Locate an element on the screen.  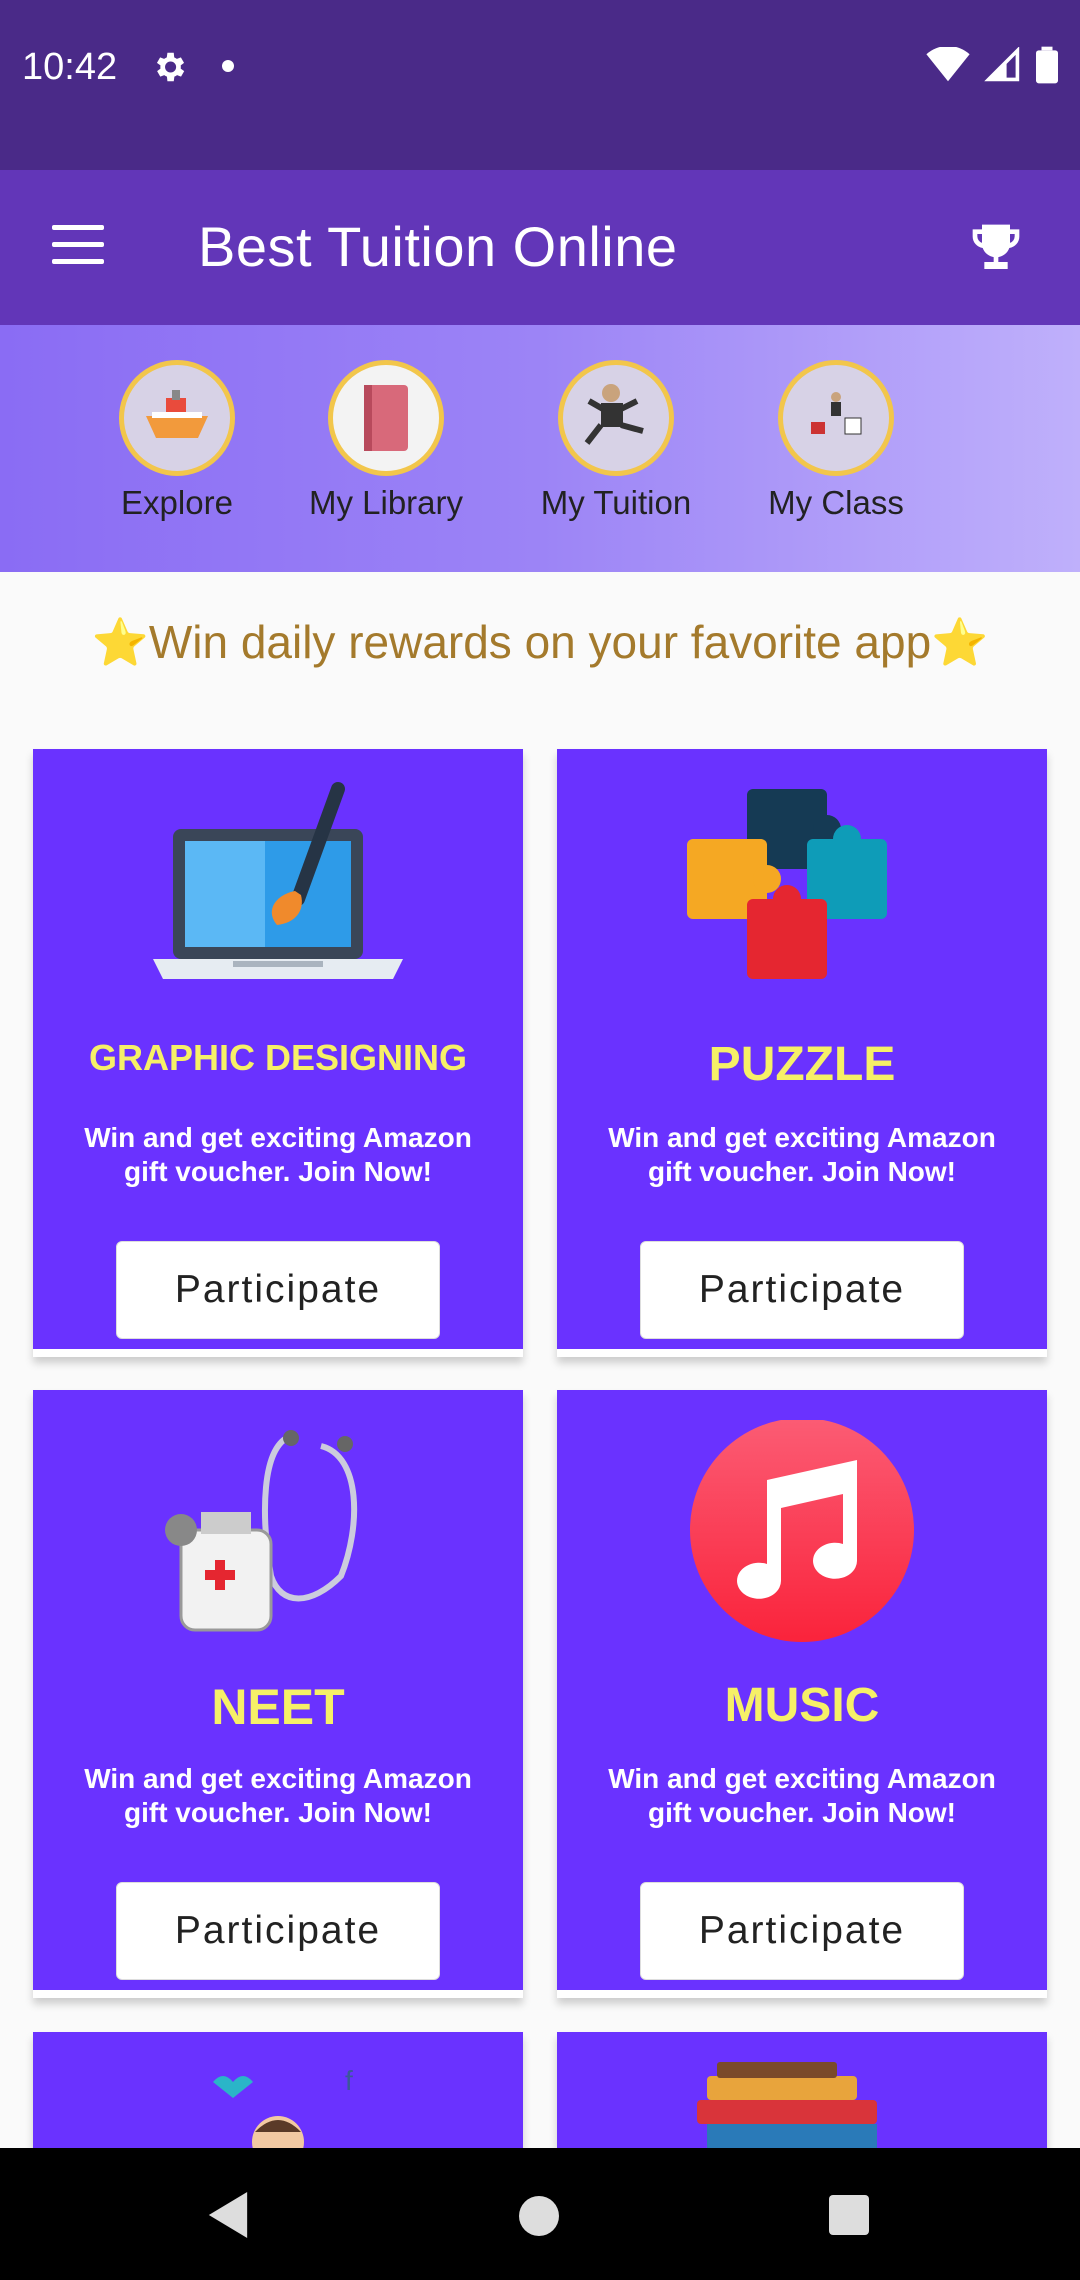
person-icon is located at coordinates (616, 418).